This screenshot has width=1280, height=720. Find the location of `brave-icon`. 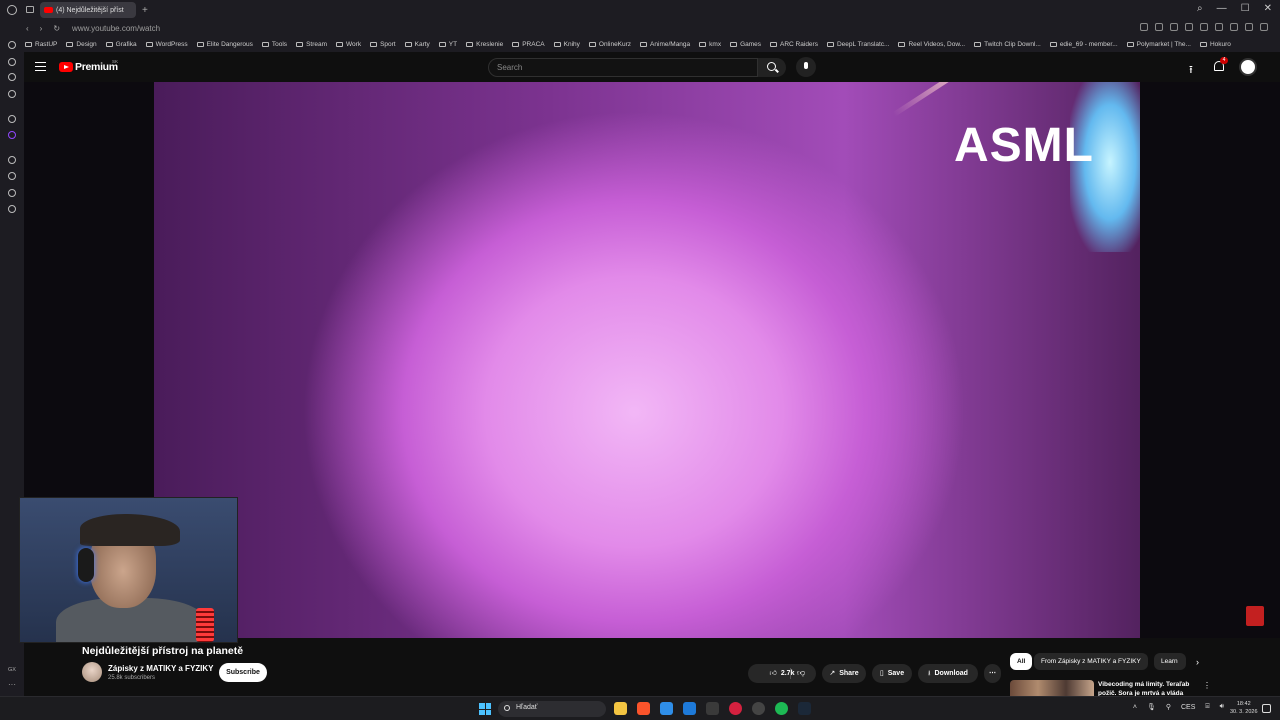

brave-icon is located at coordinates (643, 708).